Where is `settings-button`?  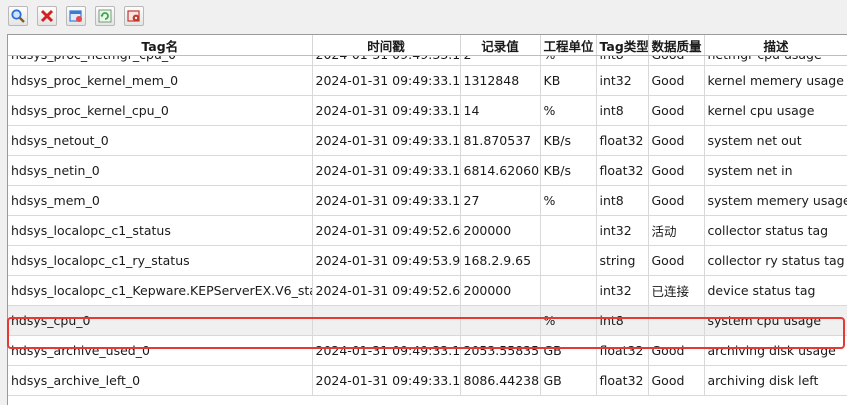 settings-button is located at coordinates (134, 16).